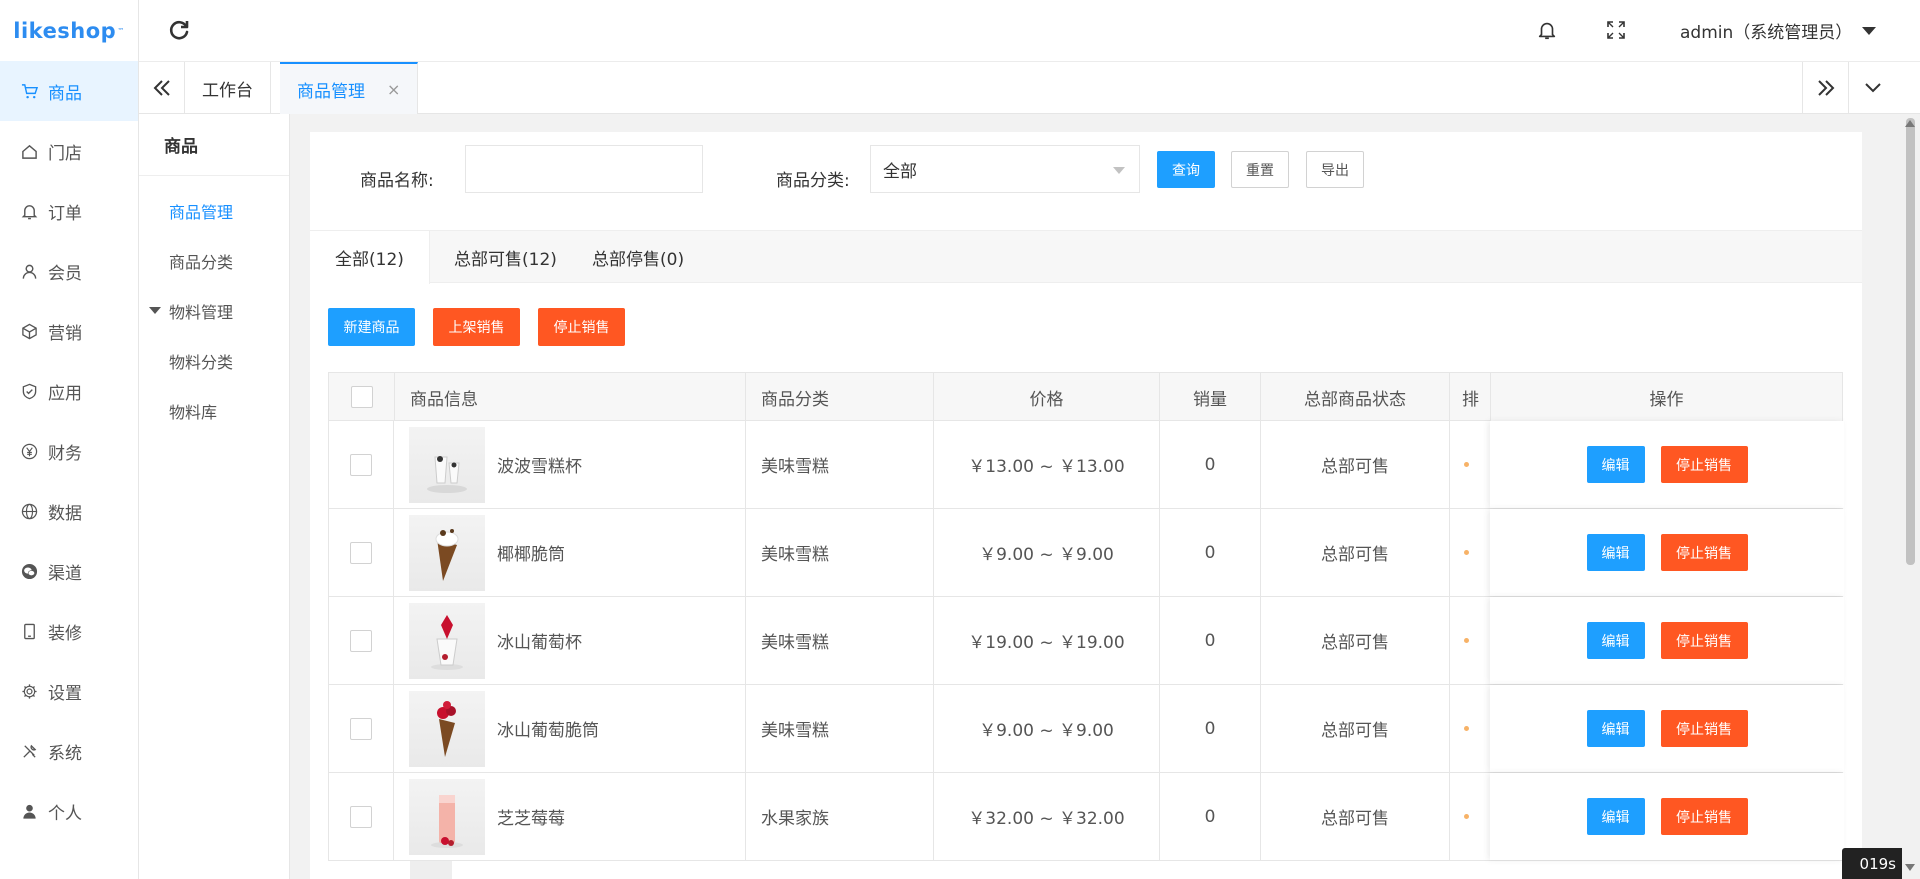 This screenshot has width=1920, height=879. I want to click on product-name-label: 商品名称:, so click(397, 181).